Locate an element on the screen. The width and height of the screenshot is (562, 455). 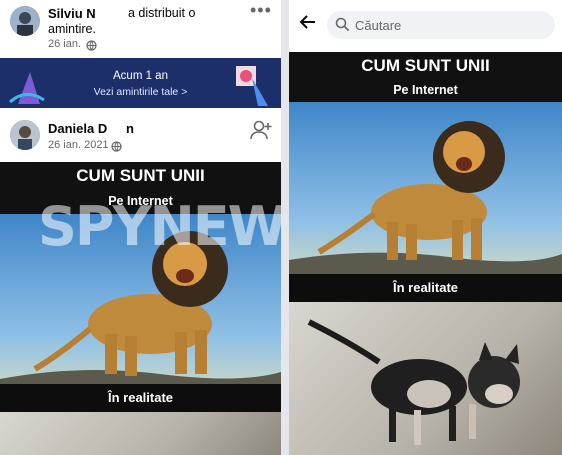
search-icon is located at coordinates (342, 27).